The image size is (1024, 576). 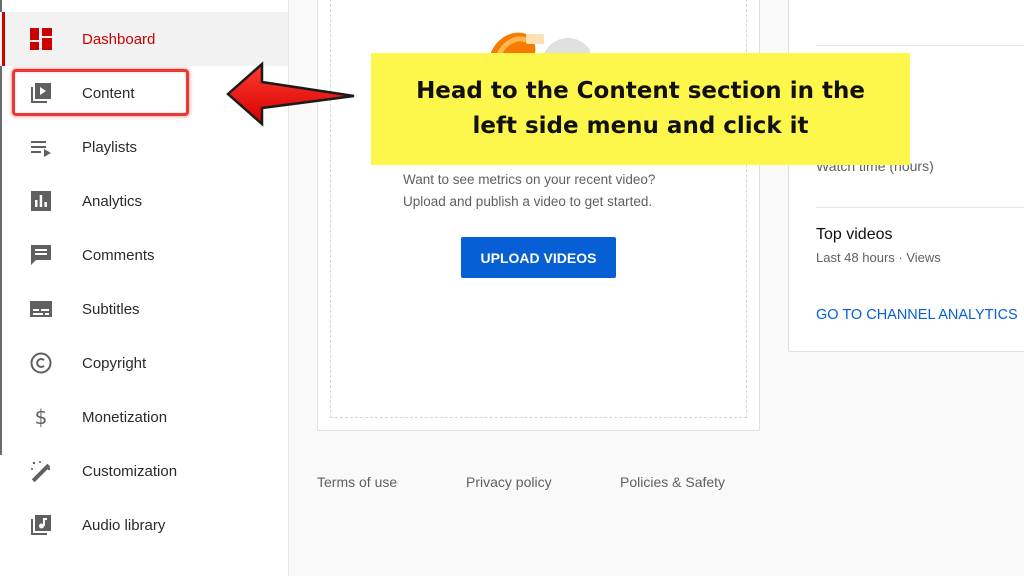 I want to click on go-to-channel-analytics-link: GO TO CHANNEL ANALYTICS, so click(x=917, y=315).